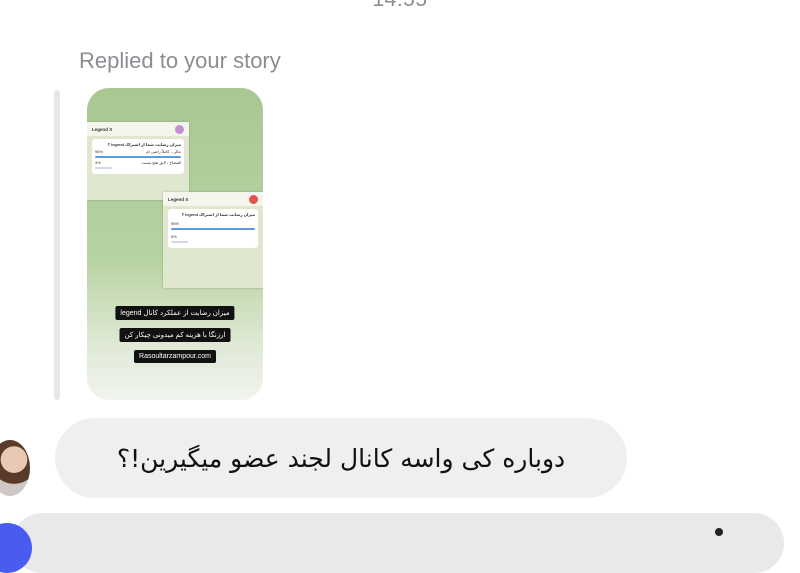  I want to click on story-tag-line: ارزنگا با هزینه کم میدونی چیکار کن, so click(175, 335).